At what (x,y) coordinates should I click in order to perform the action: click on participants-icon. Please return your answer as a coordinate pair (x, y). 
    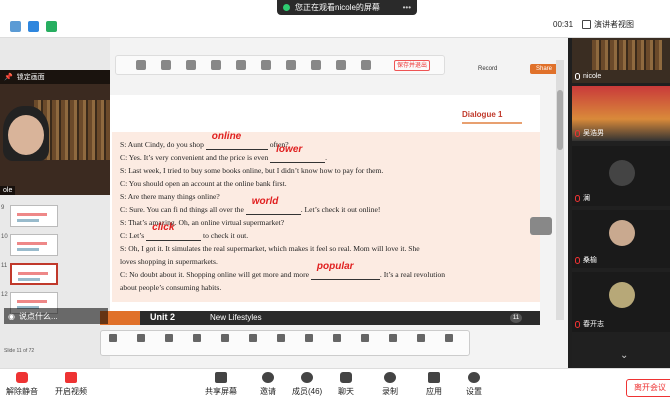
    Looking at the image, I should click on (191, 65).